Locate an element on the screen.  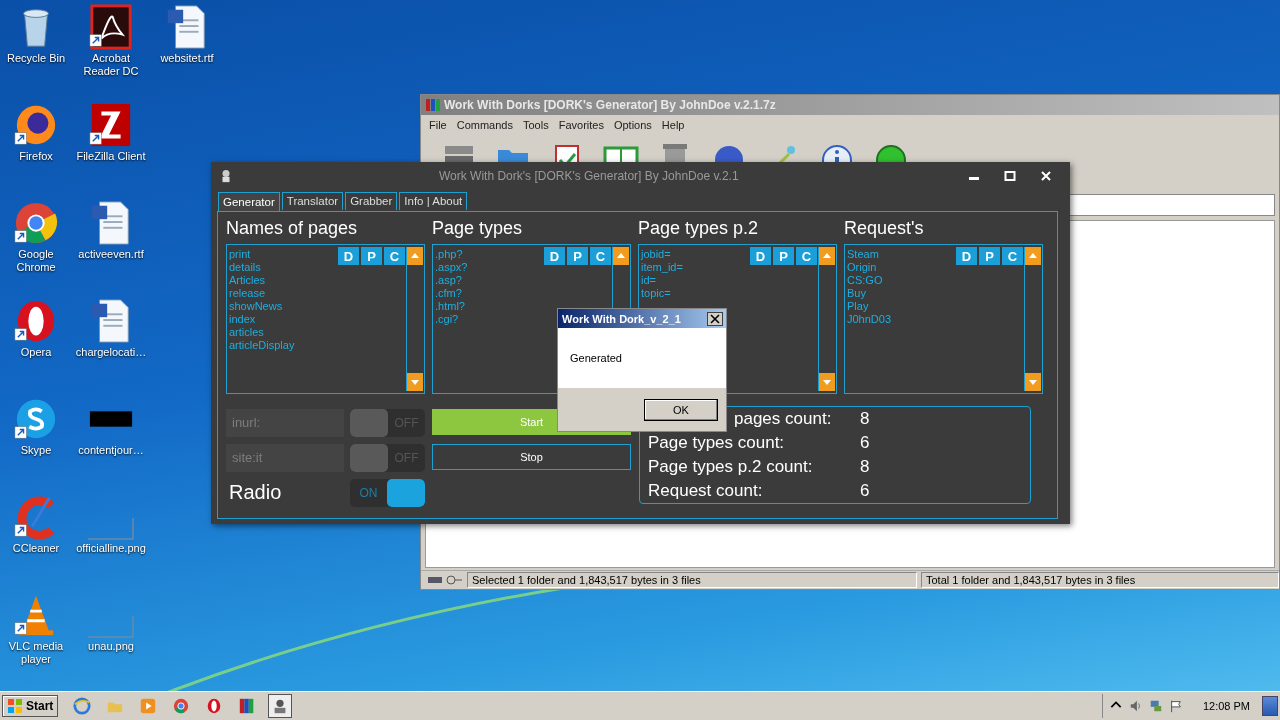
list-item: .cgi? is located at coordinates (447, 319).